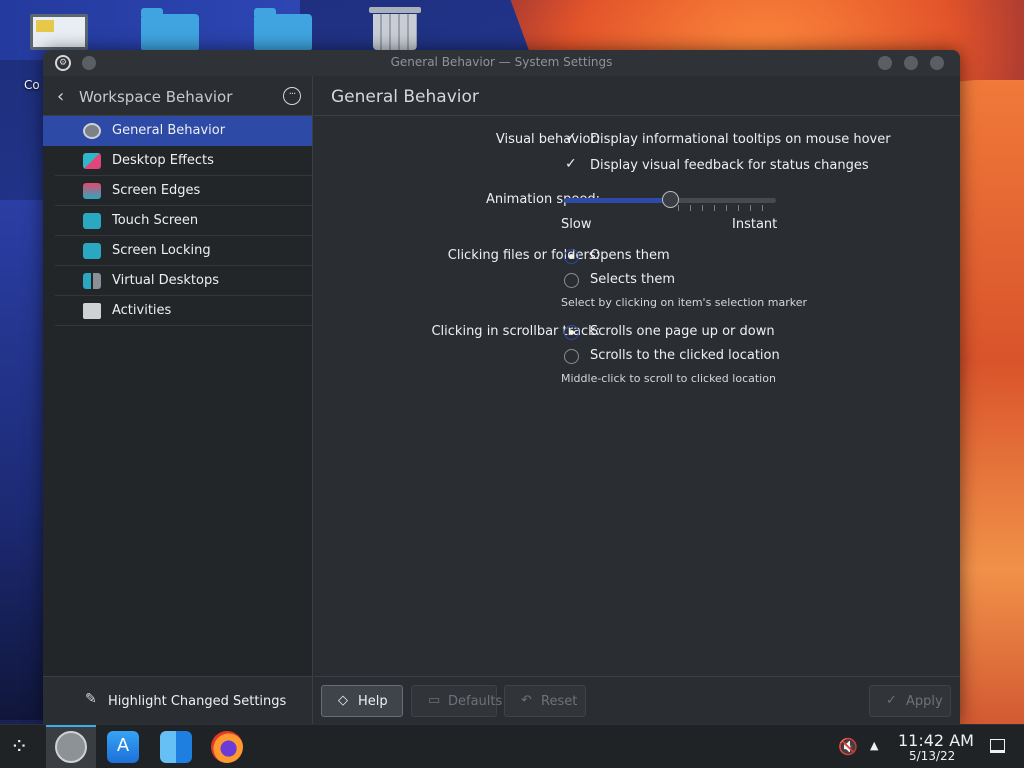  Describe the element at coordinates (547, 139) in the screenshot. I see `visual-behavior-label: Visual behavior:` at that location.